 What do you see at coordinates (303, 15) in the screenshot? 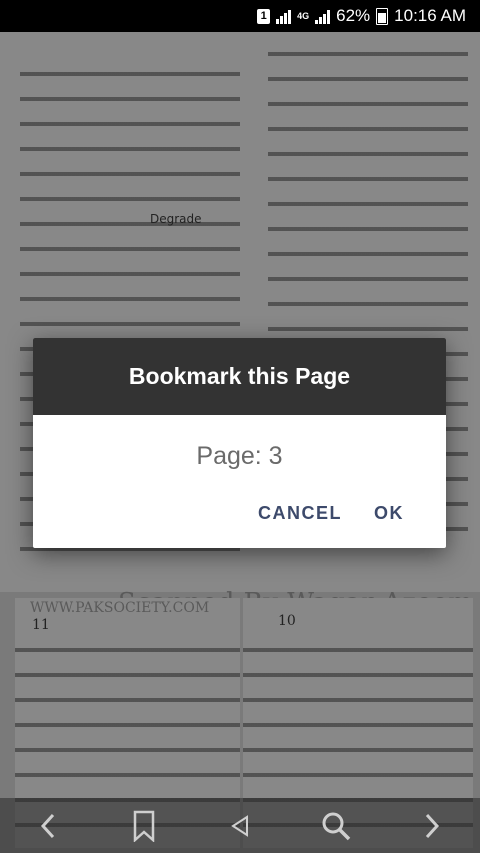
I see `network-type: 4G` at bounding box center [303, 15].